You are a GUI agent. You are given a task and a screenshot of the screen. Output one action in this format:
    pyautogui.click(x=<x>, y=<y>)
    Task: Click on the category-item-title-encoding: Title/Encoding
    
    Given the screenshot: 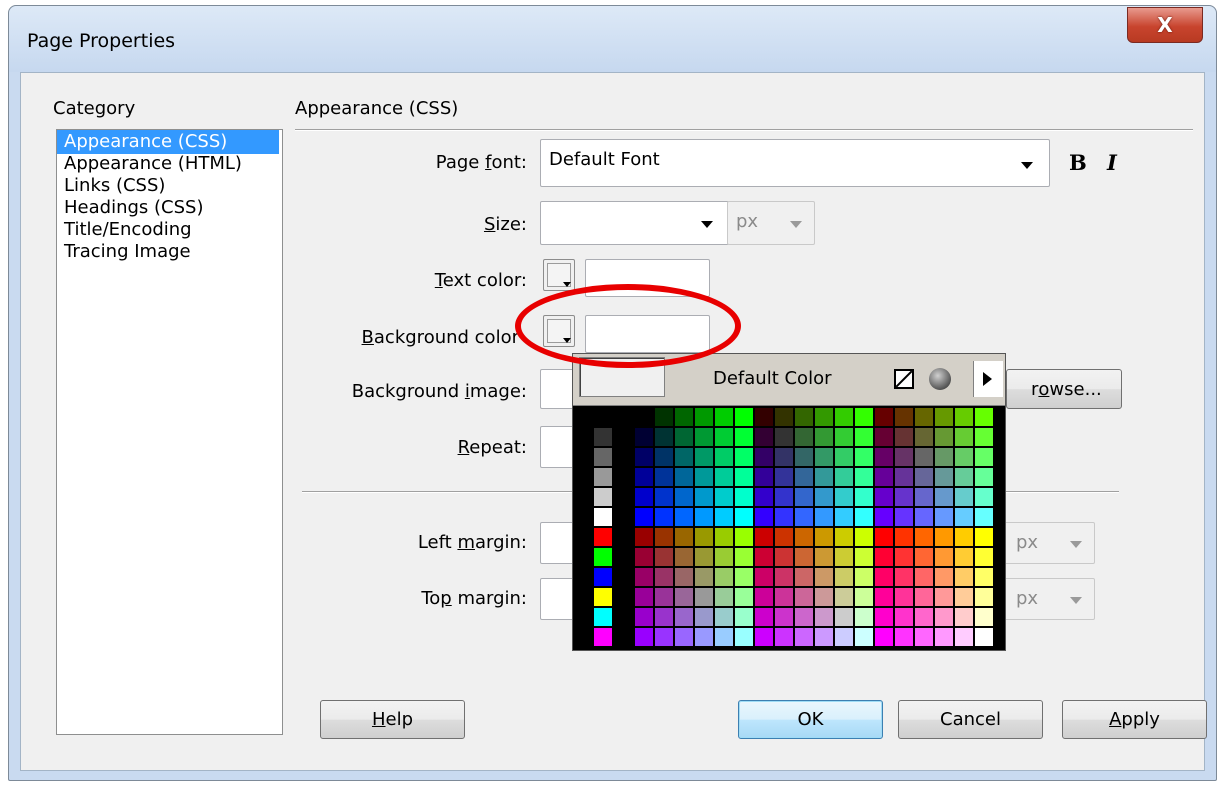 What is the action you would take?
    pyautogui.click(x=168, y=230)
    